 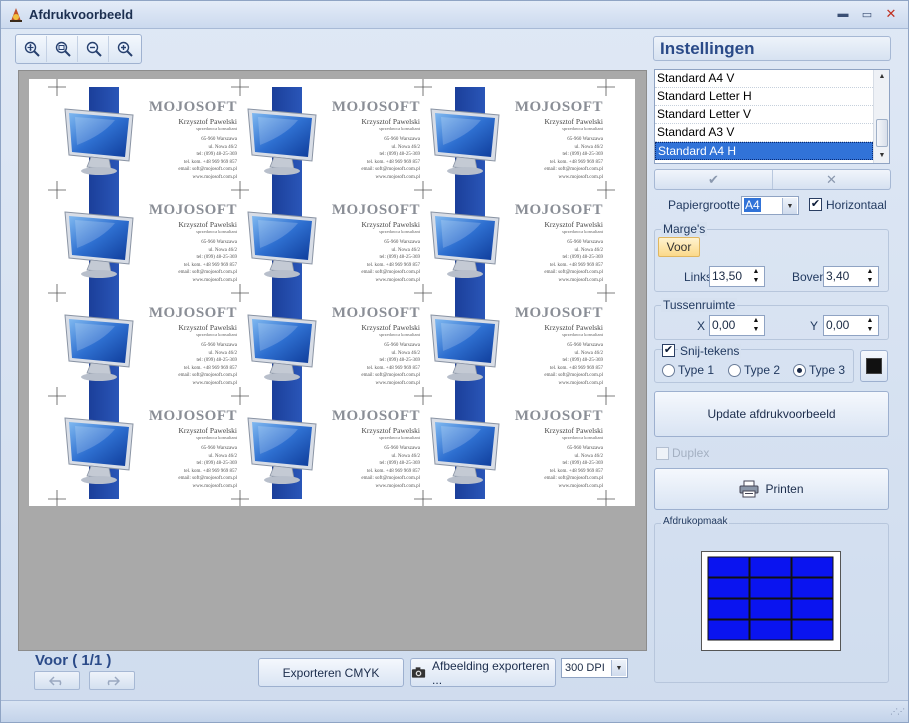 What do you see at coordinates (867, 14) in the screenshot?
I see `maximize-icon: ▭` at bounding box center [867, 14].